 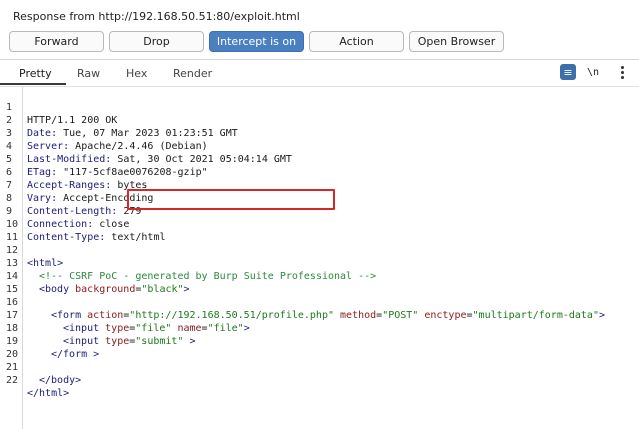 I want to click on view-tabs: Pretty Raw Hex Render, so click(x=319, y=73).